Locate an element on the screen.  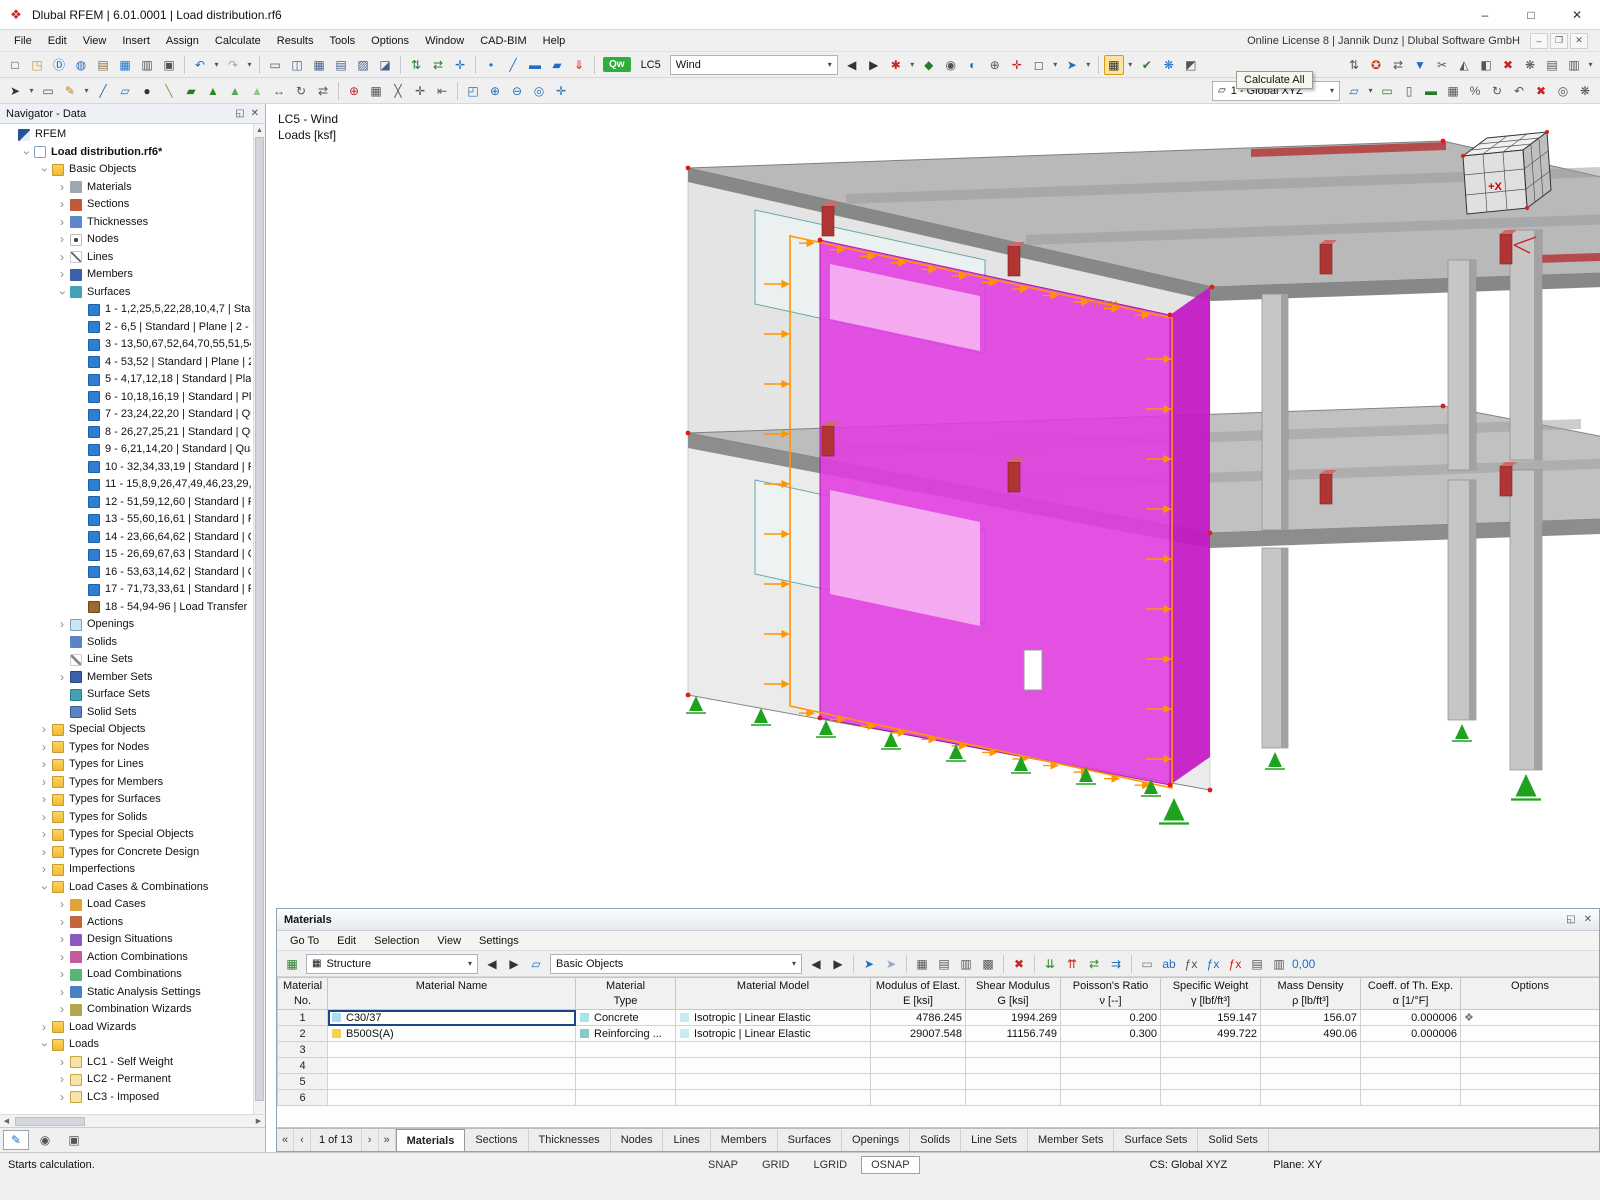
row-number-cell: 3 is located at coordinates (302, 1049).